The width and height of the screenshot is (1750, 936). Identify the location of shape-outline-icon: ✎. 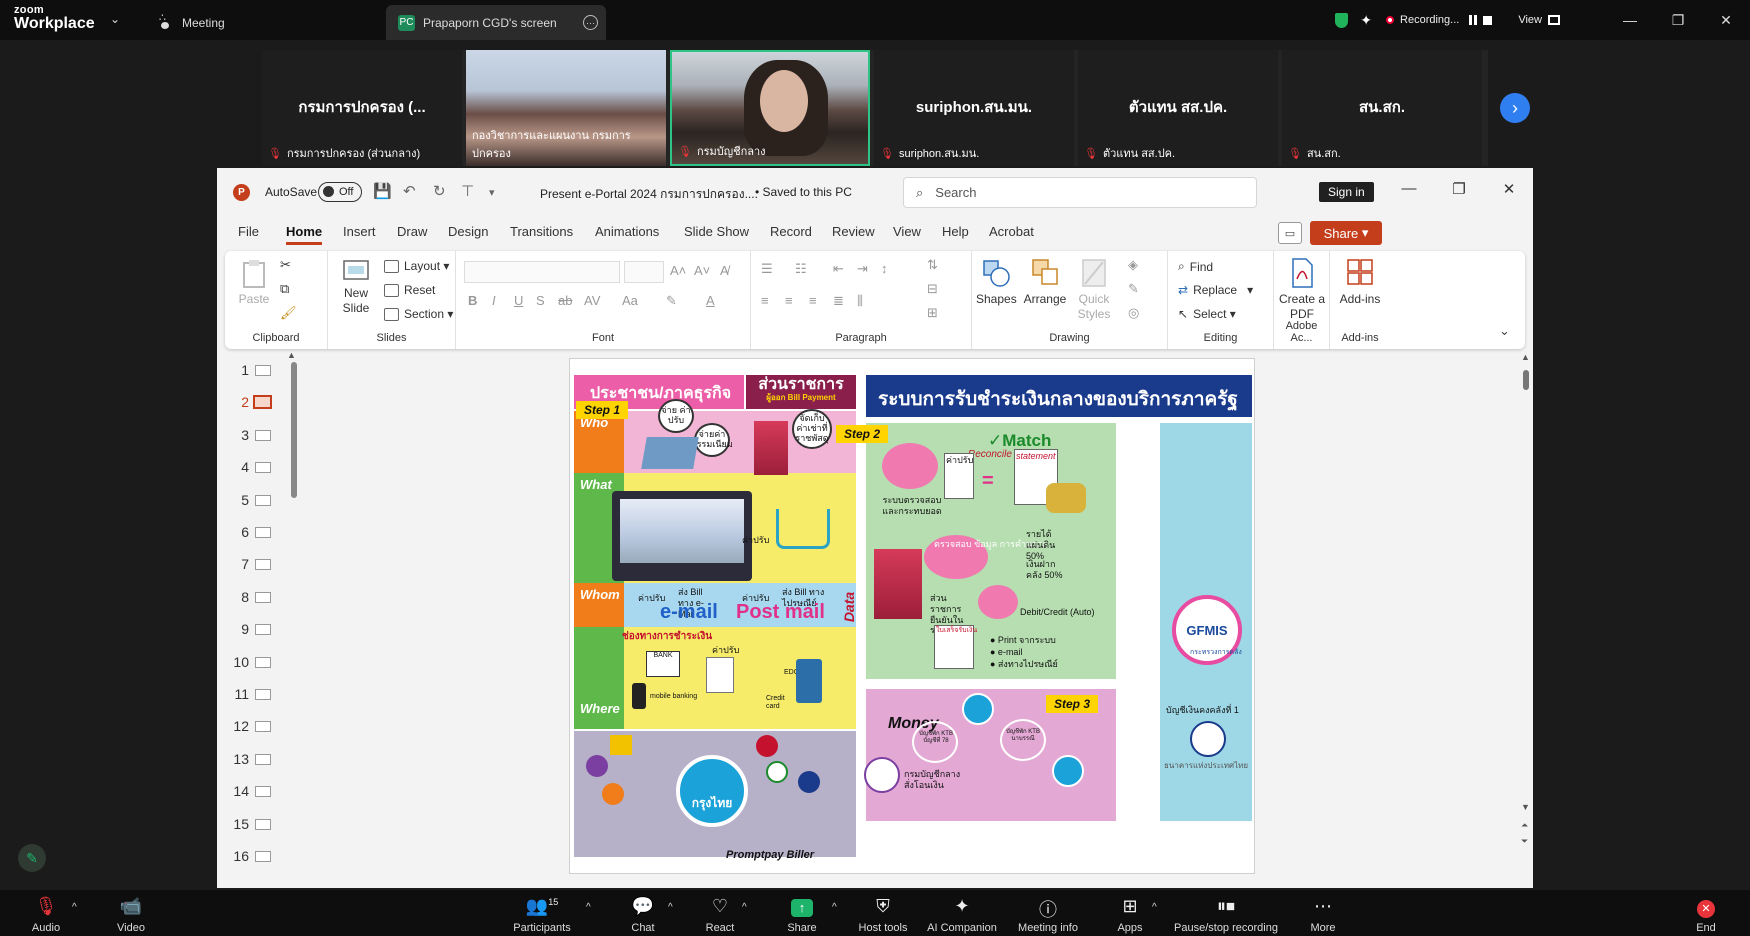
(1133, 289).